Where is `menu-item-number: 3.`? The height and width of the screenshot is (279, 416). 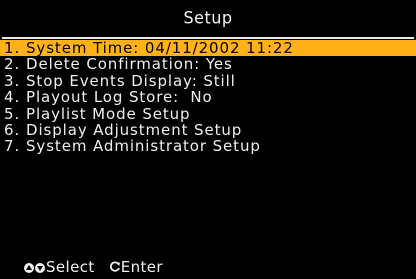
menu-item-number: 3. is located at coordinates (12, 80).